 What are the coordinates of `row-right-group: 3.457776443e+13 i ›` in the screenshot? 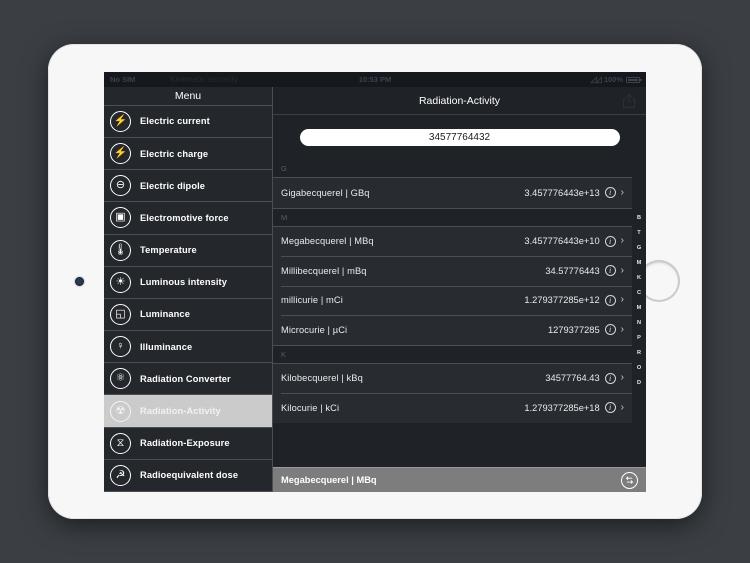 It's located at (574, 193).